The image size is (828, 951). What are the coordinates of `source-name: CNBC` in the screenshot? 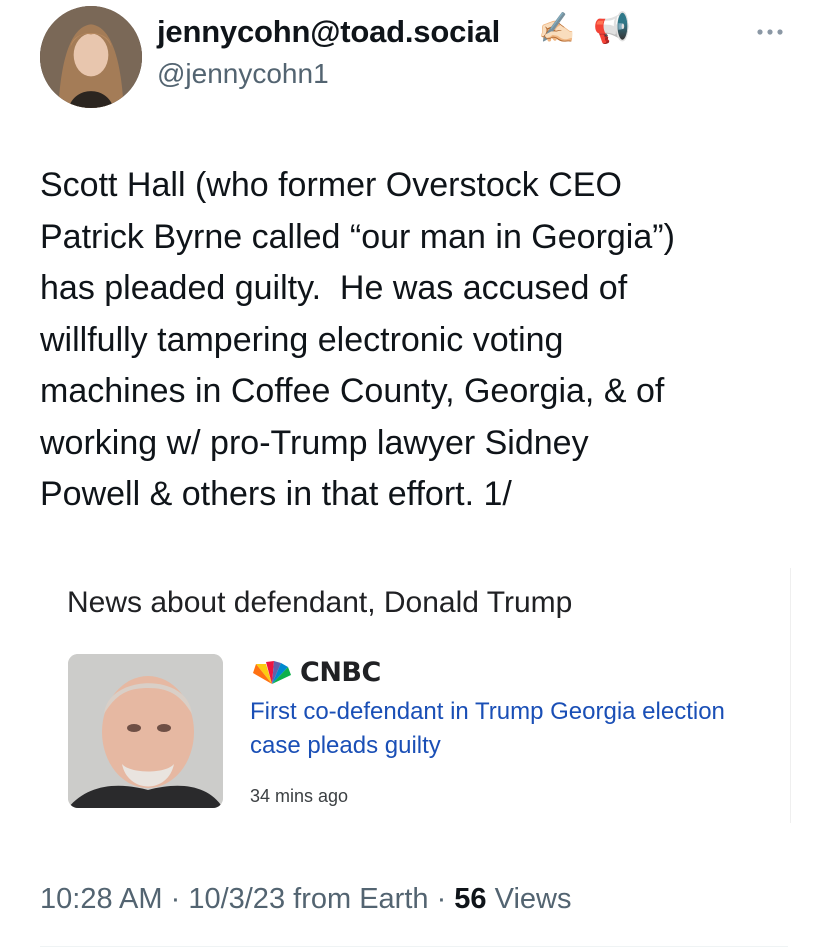 It's located at (340, 672).